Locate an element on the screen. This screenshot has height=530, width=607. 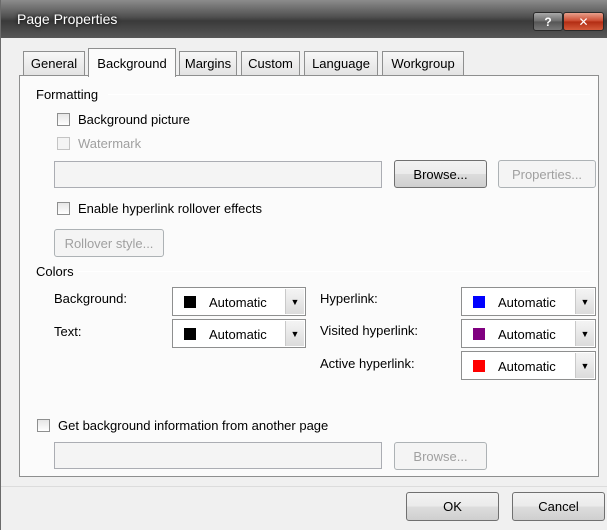
active-hyperlink-color-select: Automatic ▼ is located at coordinates (528, 365).